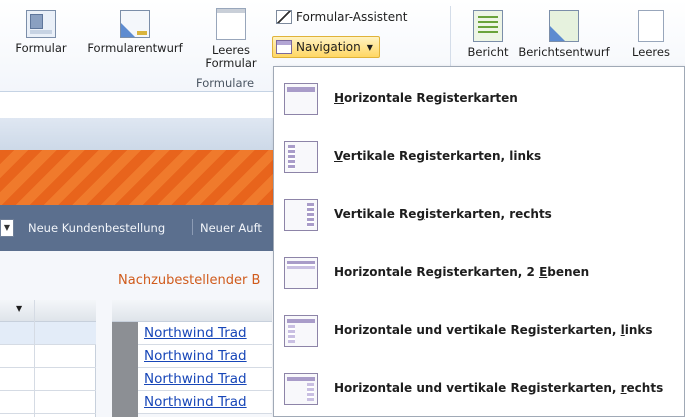 This screenshot has width=685, height=417. Describe the element at coordinates (479, 216) in the screenshot. I see `menu-item-vertical-tabs-right: Vertikale Registerkarten, rechts` at that location.